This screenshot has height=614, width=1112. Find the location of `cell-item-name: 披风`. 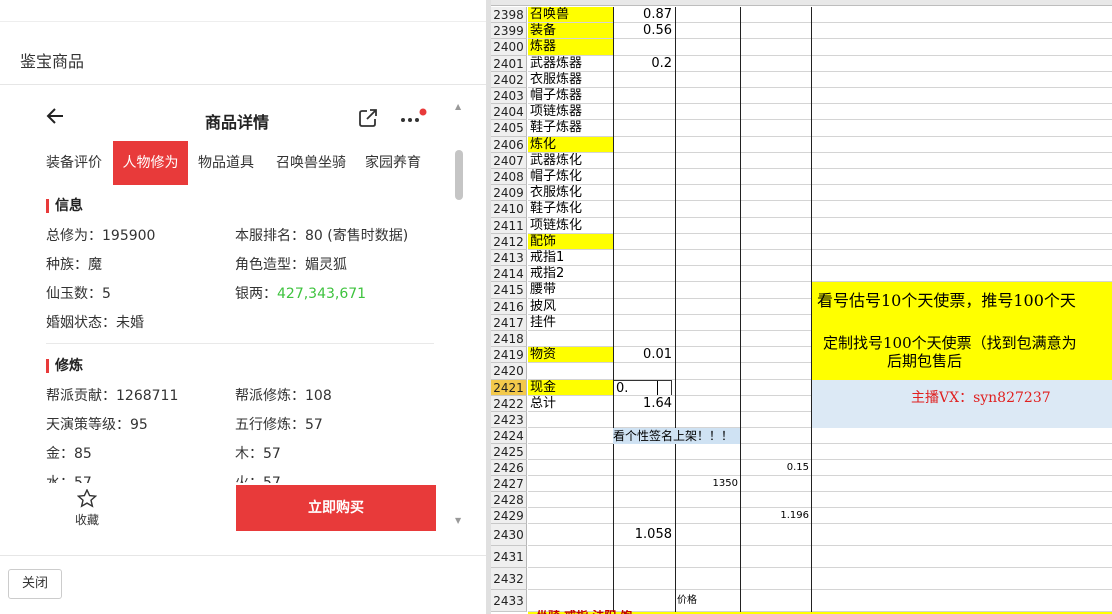

cell-item-name: 披风 is located at coordinates (571, 307).